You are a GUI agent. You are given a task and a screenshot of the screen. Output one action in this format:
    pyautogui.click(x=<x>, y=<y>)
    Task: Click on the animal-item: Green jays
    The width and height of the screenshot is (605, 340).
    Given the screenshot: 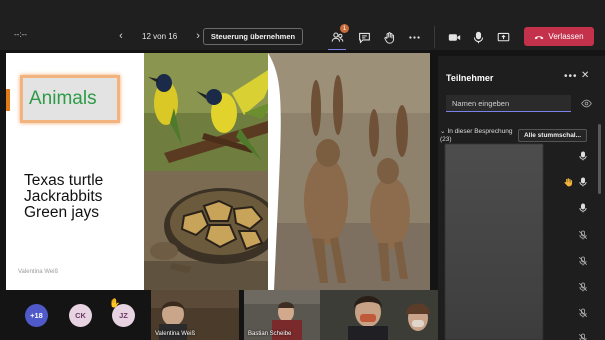 What is the action you would take?
    pyautogui.click(x=61, y=212)
    